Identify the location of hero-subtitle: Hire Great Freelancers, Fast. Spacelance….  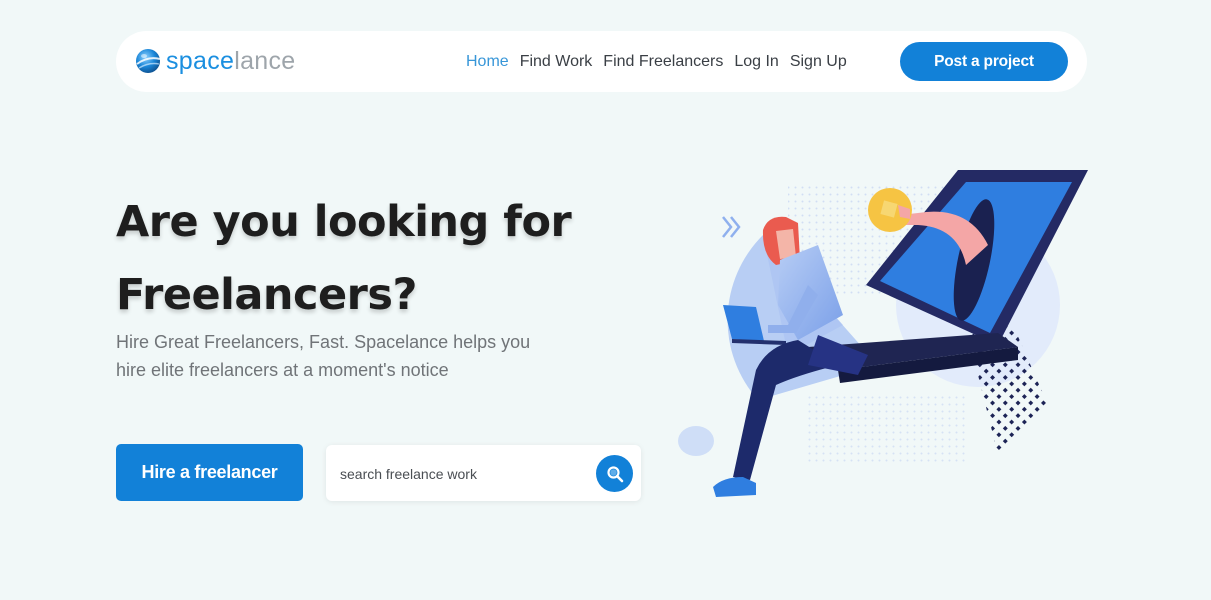
(323, 356).